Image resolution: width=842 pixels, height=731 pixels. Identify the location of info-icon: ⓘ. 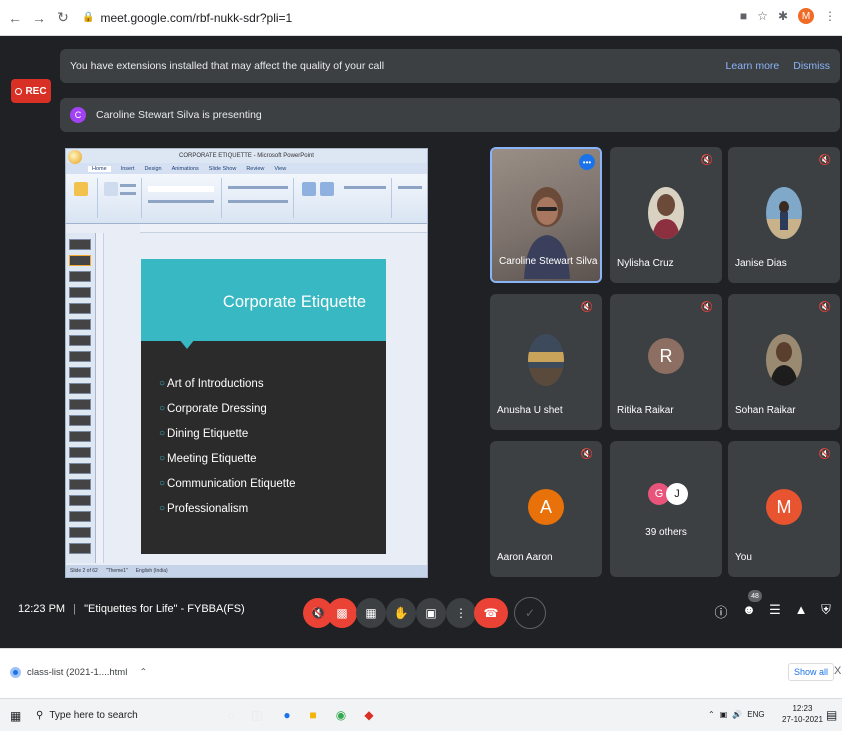
(721, 612).